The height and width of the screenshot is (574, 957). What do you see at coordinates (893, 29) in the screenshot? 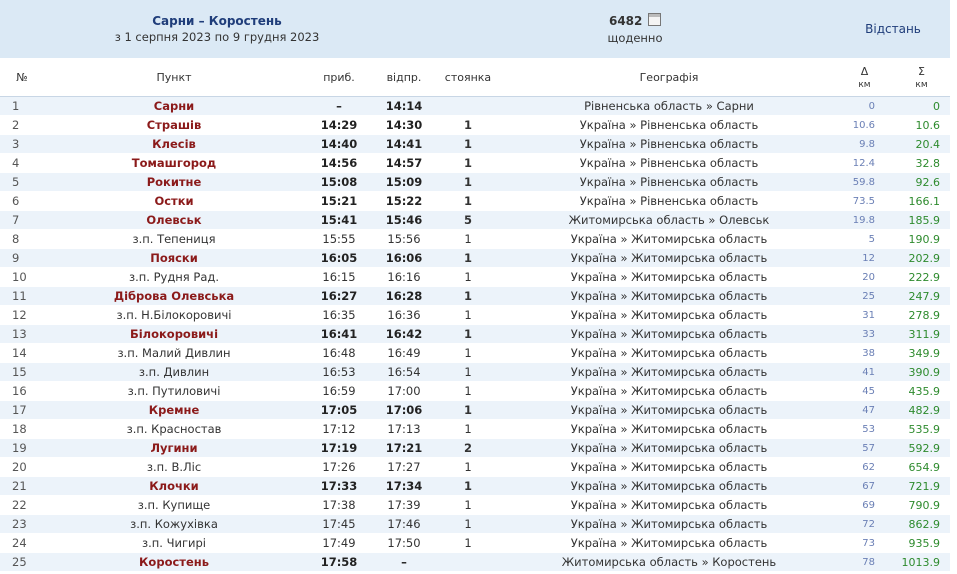
I see `distance-header: Відстань` at bounding box center [893, 29].